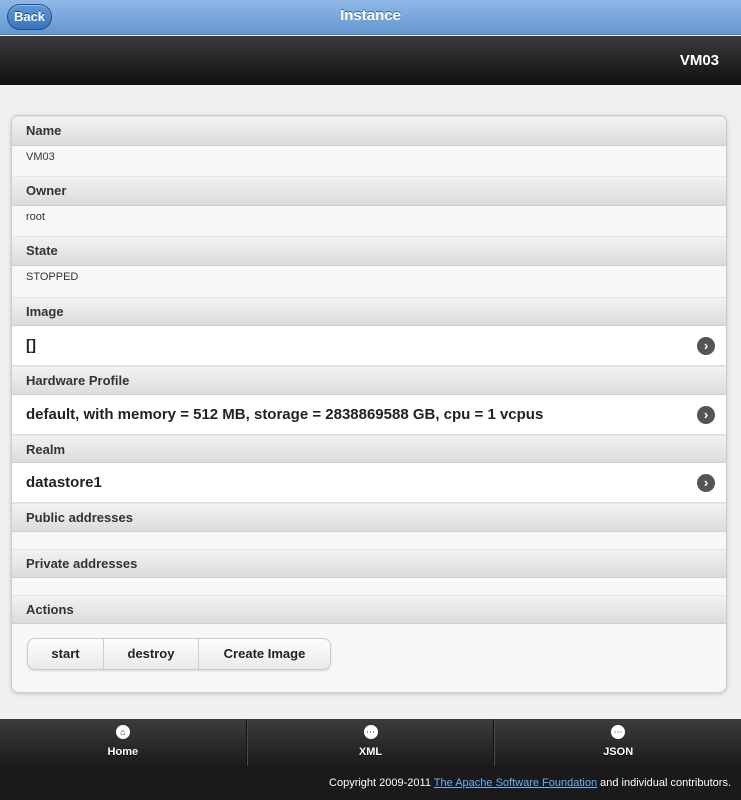 Image resolution: width=741 pixels, height=800 pixels. I want to click on actions-button-group: start destroy Create Image, so click(179, 654).